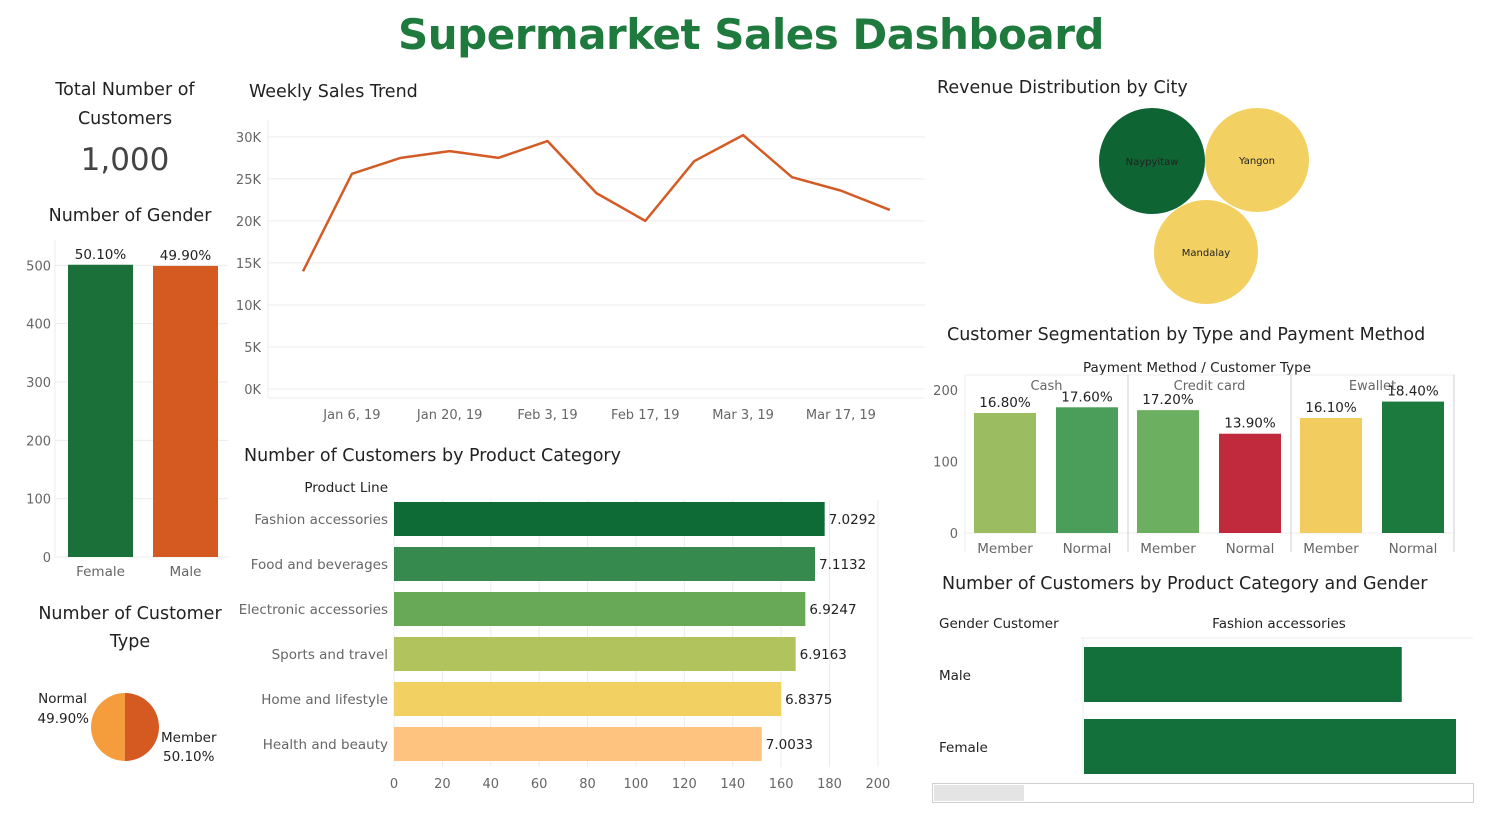 Image resolution: width=1502 pixels, height=830 pixels. I want to click on segmentation-data-label: 17.60%, so click(1087, 397).